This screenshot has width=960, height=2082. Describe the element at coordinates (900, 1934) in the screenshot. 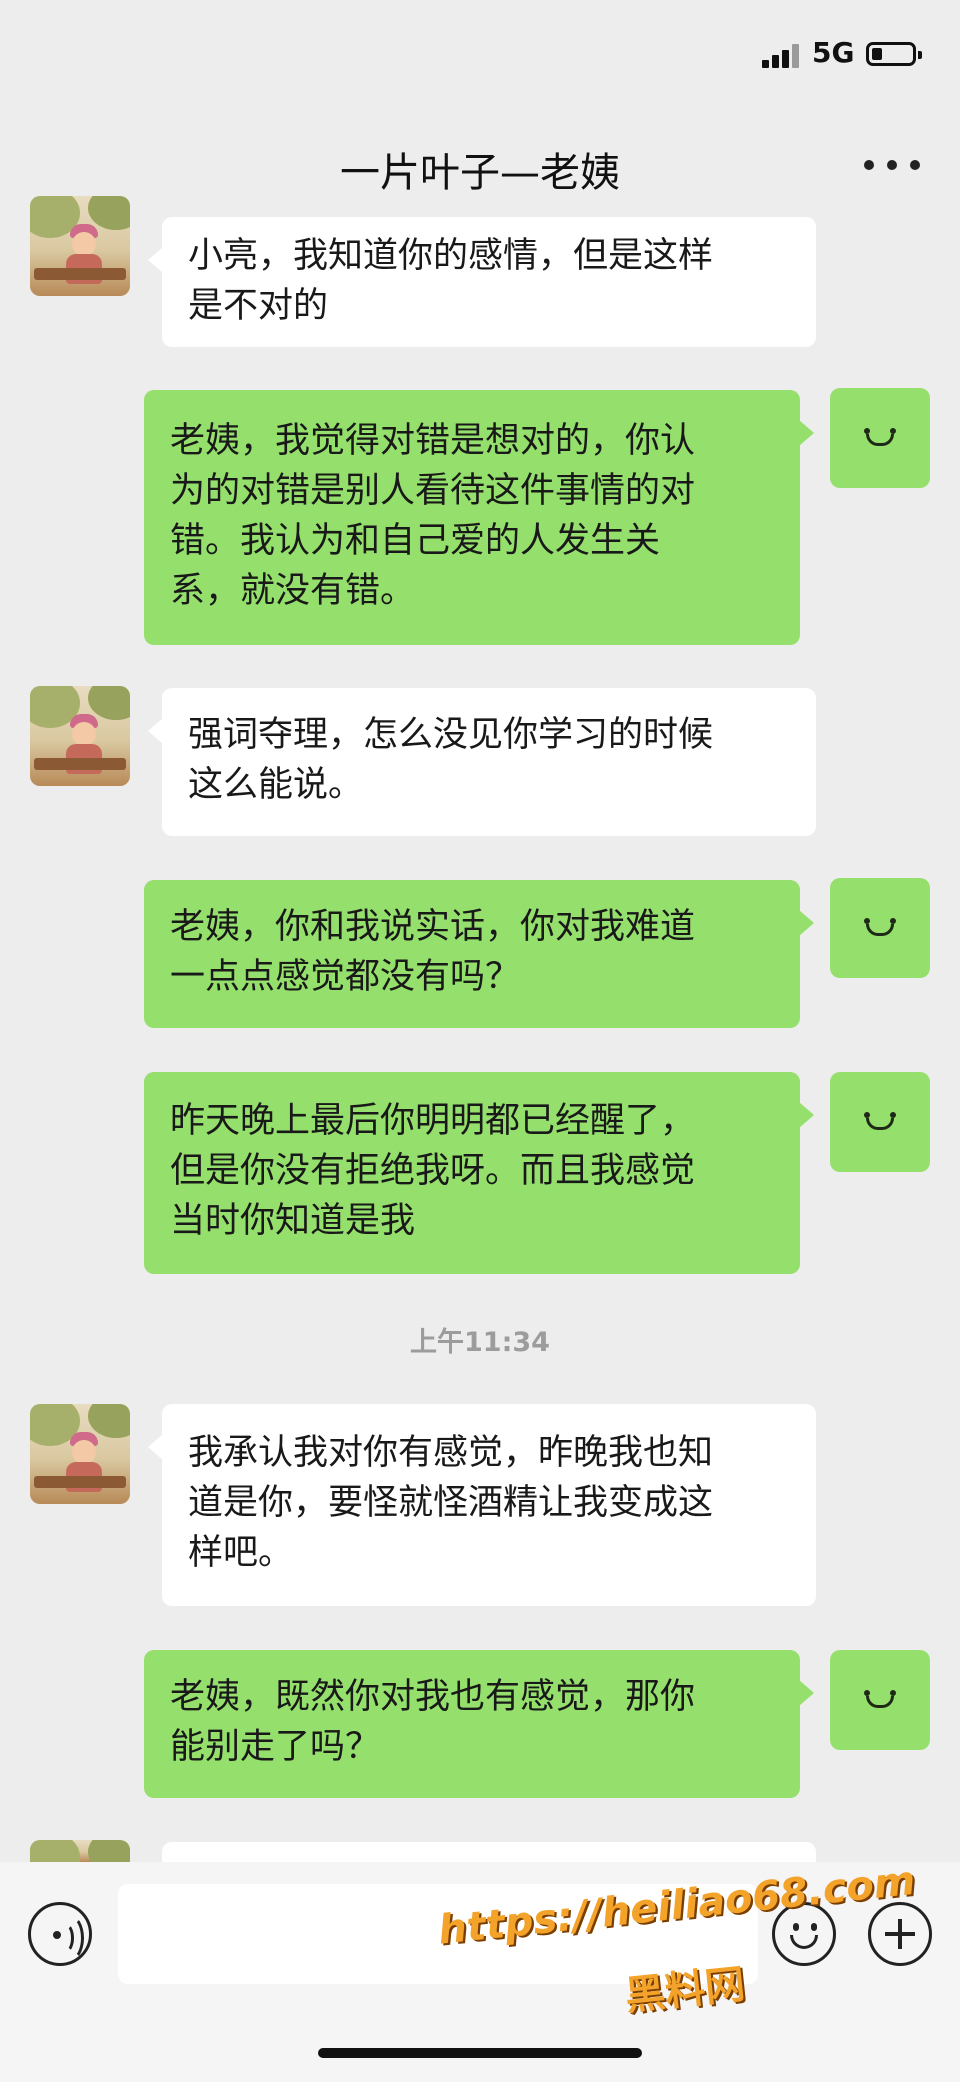

I see `add-icon` at that location.